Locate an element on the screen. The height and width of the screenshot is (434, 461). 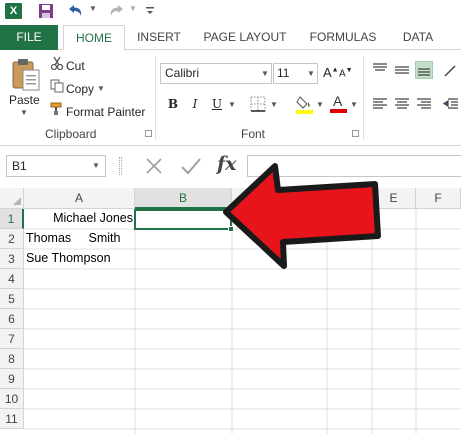
paste-button: Paste is located at coordinates (24, 100).